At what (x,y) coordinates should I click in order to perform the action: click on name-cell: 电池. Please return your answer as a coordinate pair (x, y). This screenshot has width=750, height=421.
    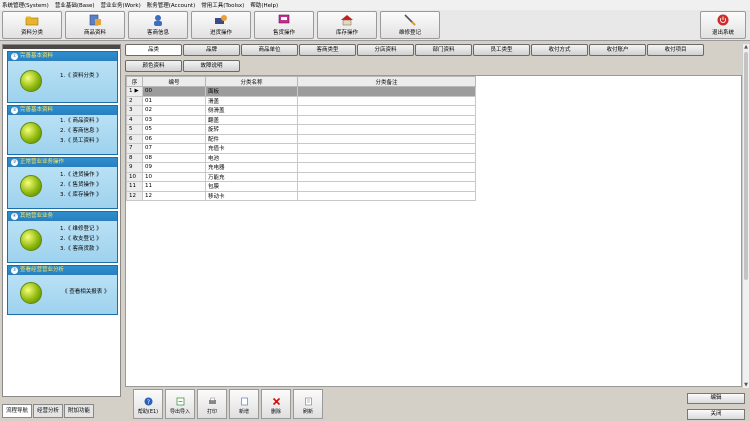
    Looking at the image, I should click on (251, 157).